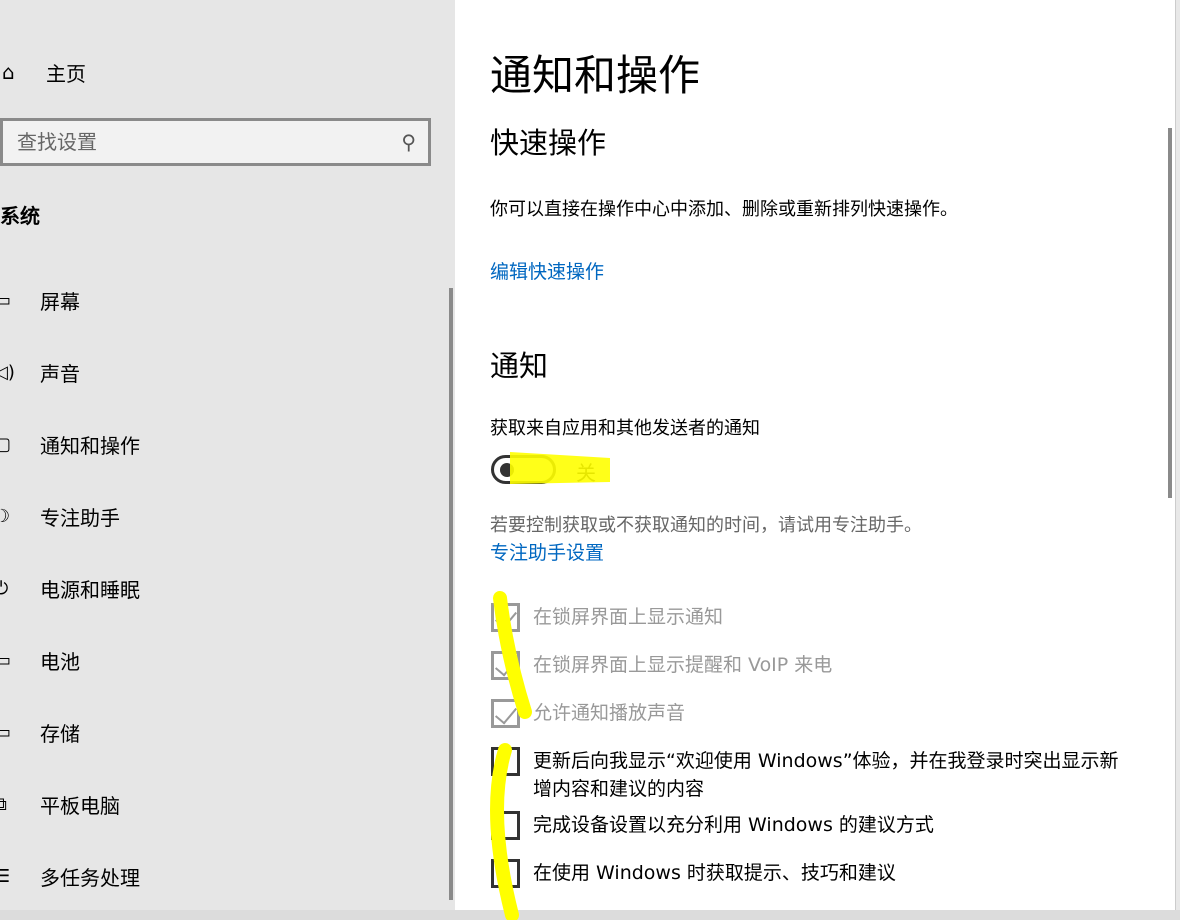 This screenshot has height=920, width=1180. Describe the element at coordinates (43, 72) in the screenshot. I see `sidebar-item-home: ⌂ 主页` at that location.